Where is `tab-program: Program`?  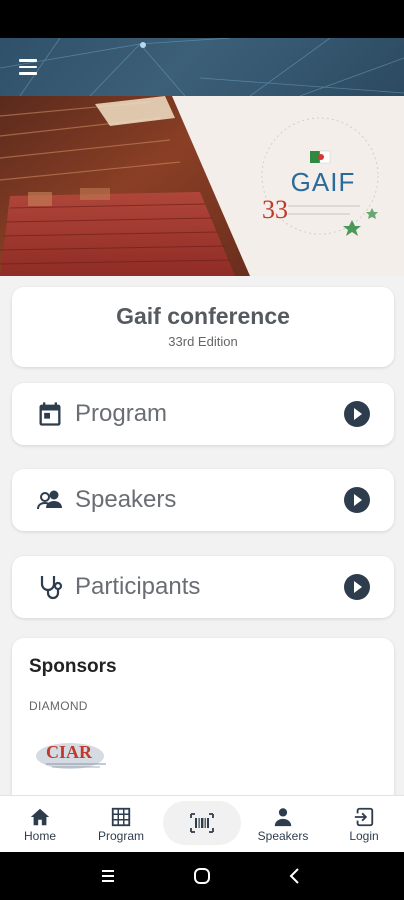 tab-program: Program is located at coordinates (121, 824).